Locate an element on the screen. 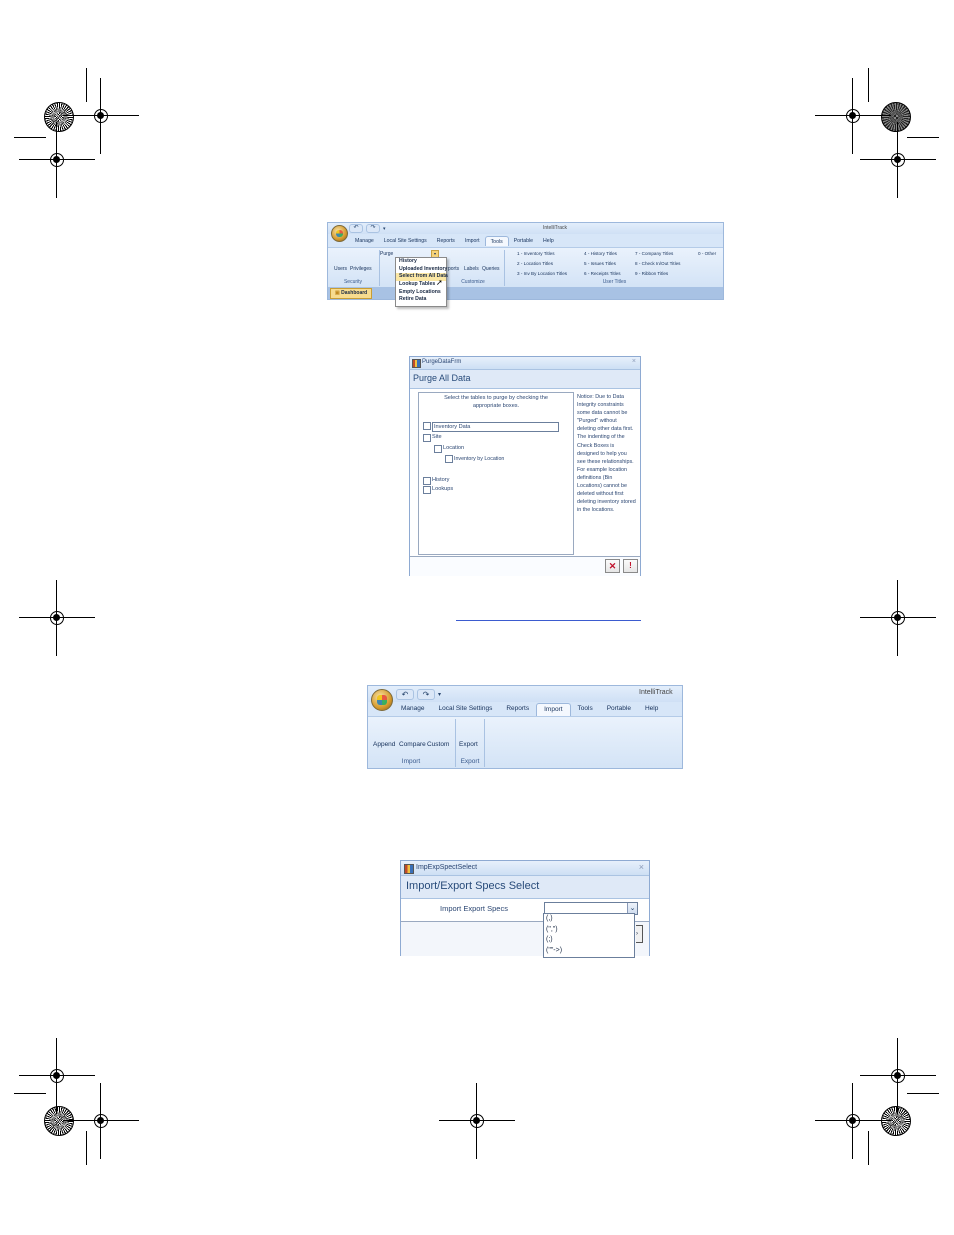 Image resolution: width=954 pixels, height=1235 pixels. label-location: Location is located at coordinates (454, 448).